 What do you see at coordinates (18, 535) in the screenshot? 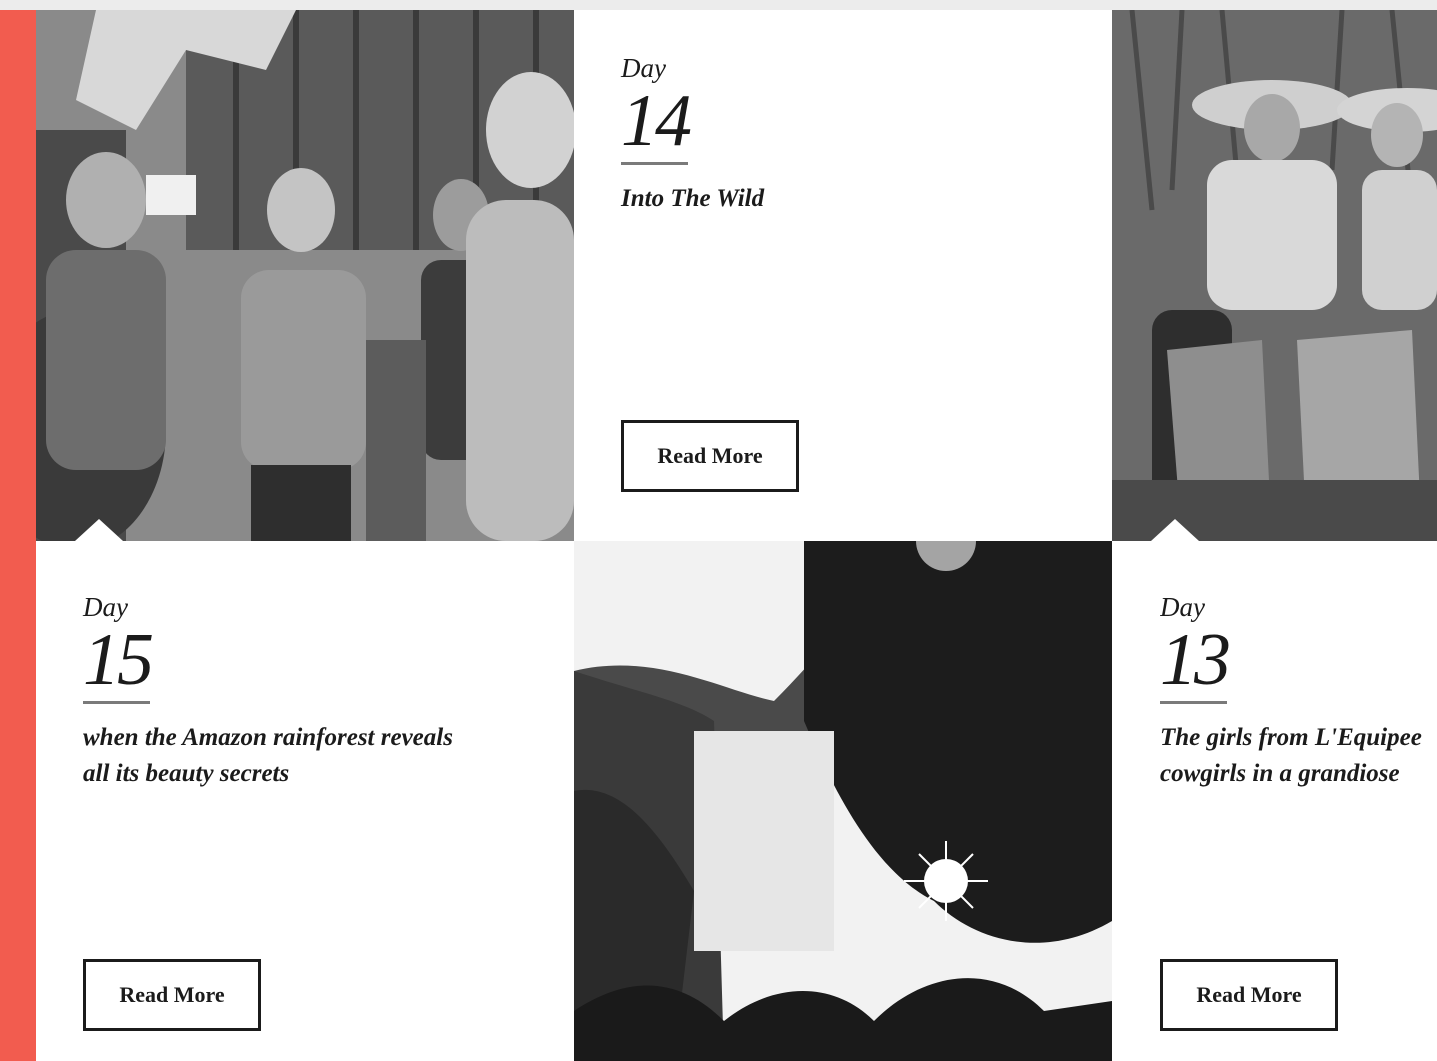
I see `accent-sidebar` at bounding box center [18, 535].